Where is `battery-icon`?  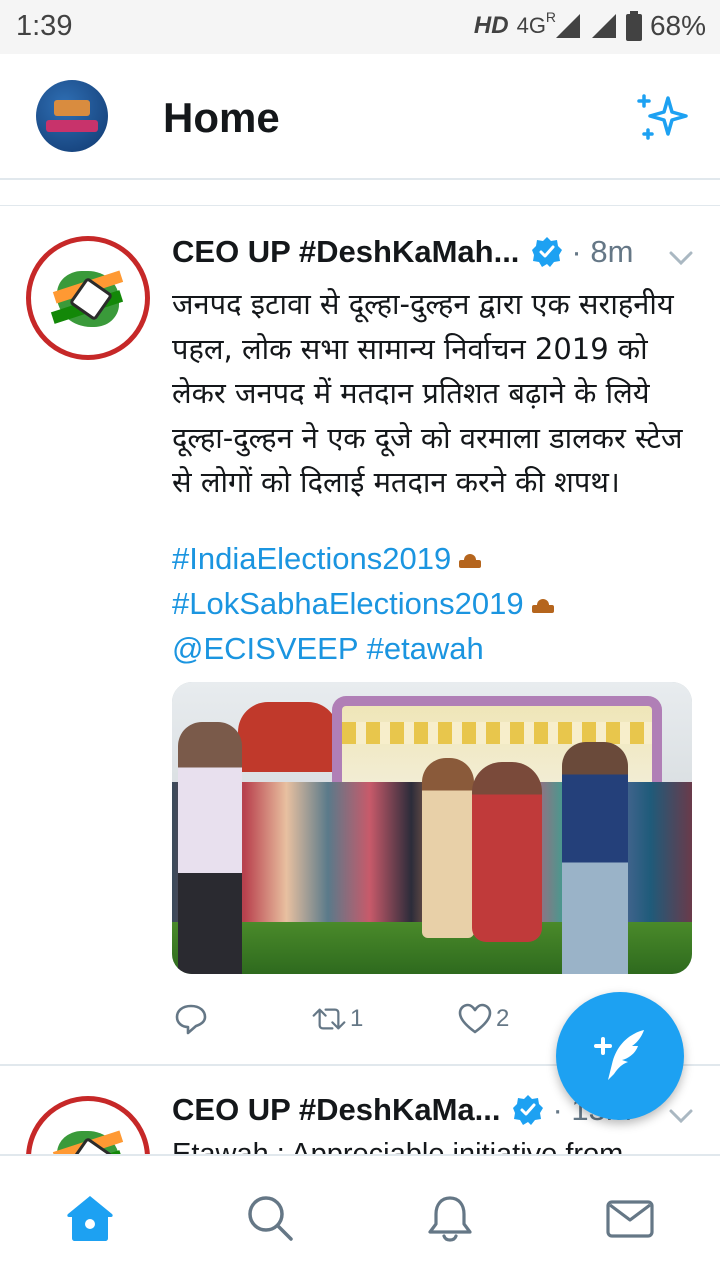 battery-icon is located at coordinates (633, 26).